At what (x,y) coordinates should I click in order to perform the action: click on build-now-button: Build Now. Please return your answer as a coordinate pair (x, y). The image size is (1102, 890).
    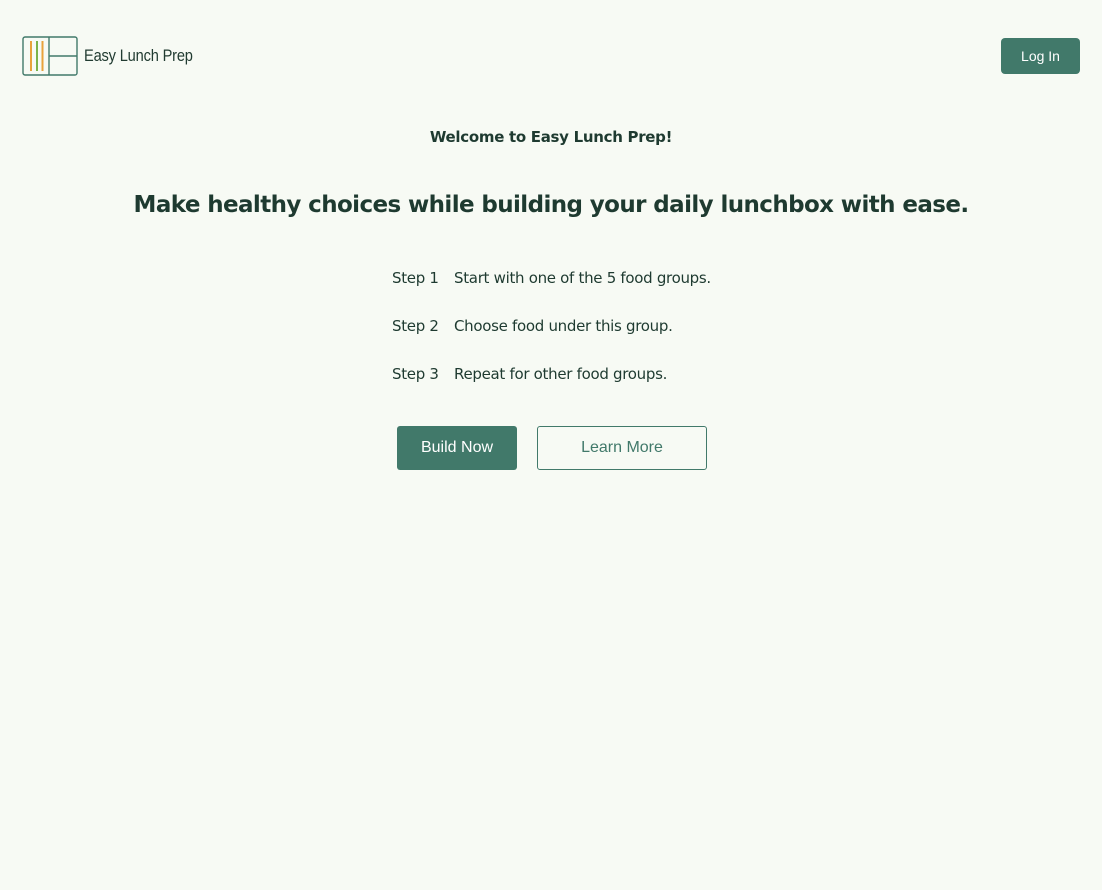
    Looking at the image, I should click on (457, 448).